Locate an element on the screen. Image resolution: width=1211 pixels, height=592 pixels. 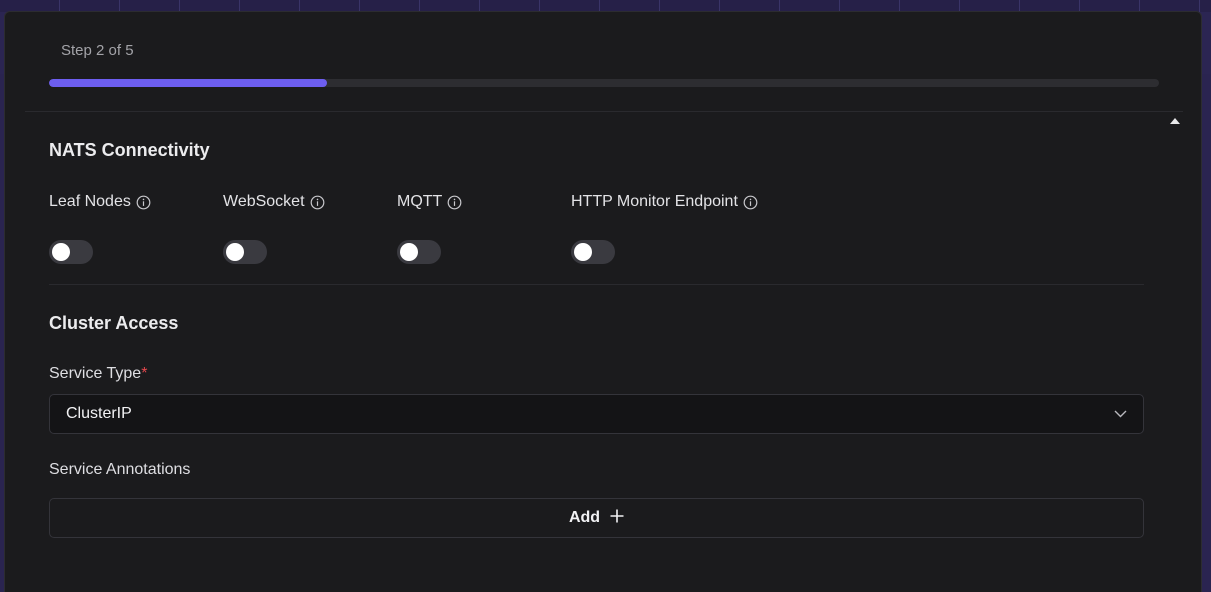
add-annotation-button: Add is located at coordinates (596, 518).